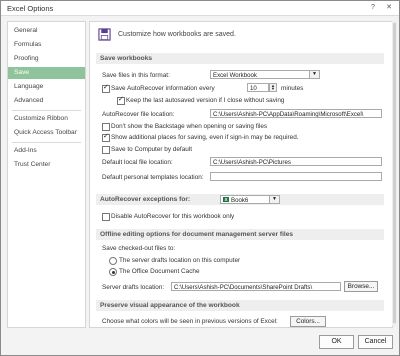  I want to click on save-format-label: Save files in this format:, so click(136, 75).